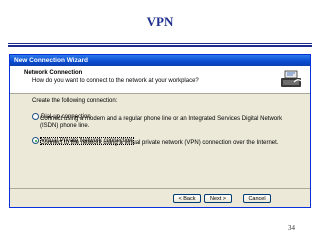 Image resolution: width=320 pixels, height=240 pixels. What do you see at coordinates (35, 117) in the screenshot?
I see `dial-up-radio` at bounding box center [35, 117].